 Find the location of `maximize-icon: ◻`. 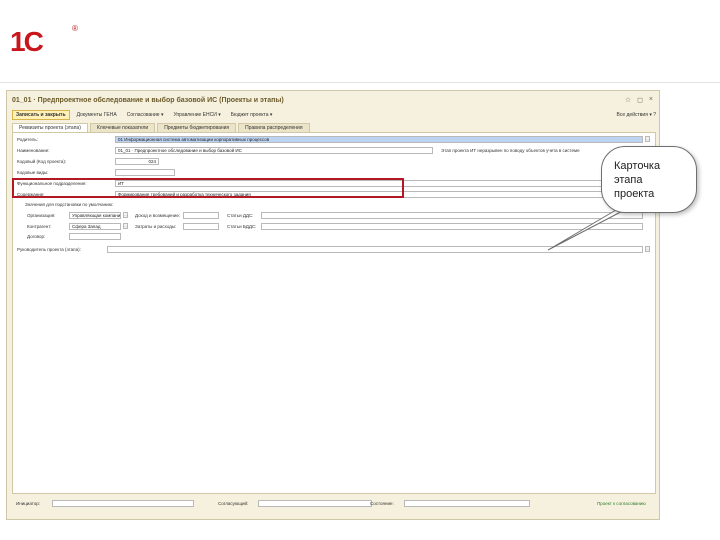

maximize-icon: ◻ is located at coordinates (640, 100).